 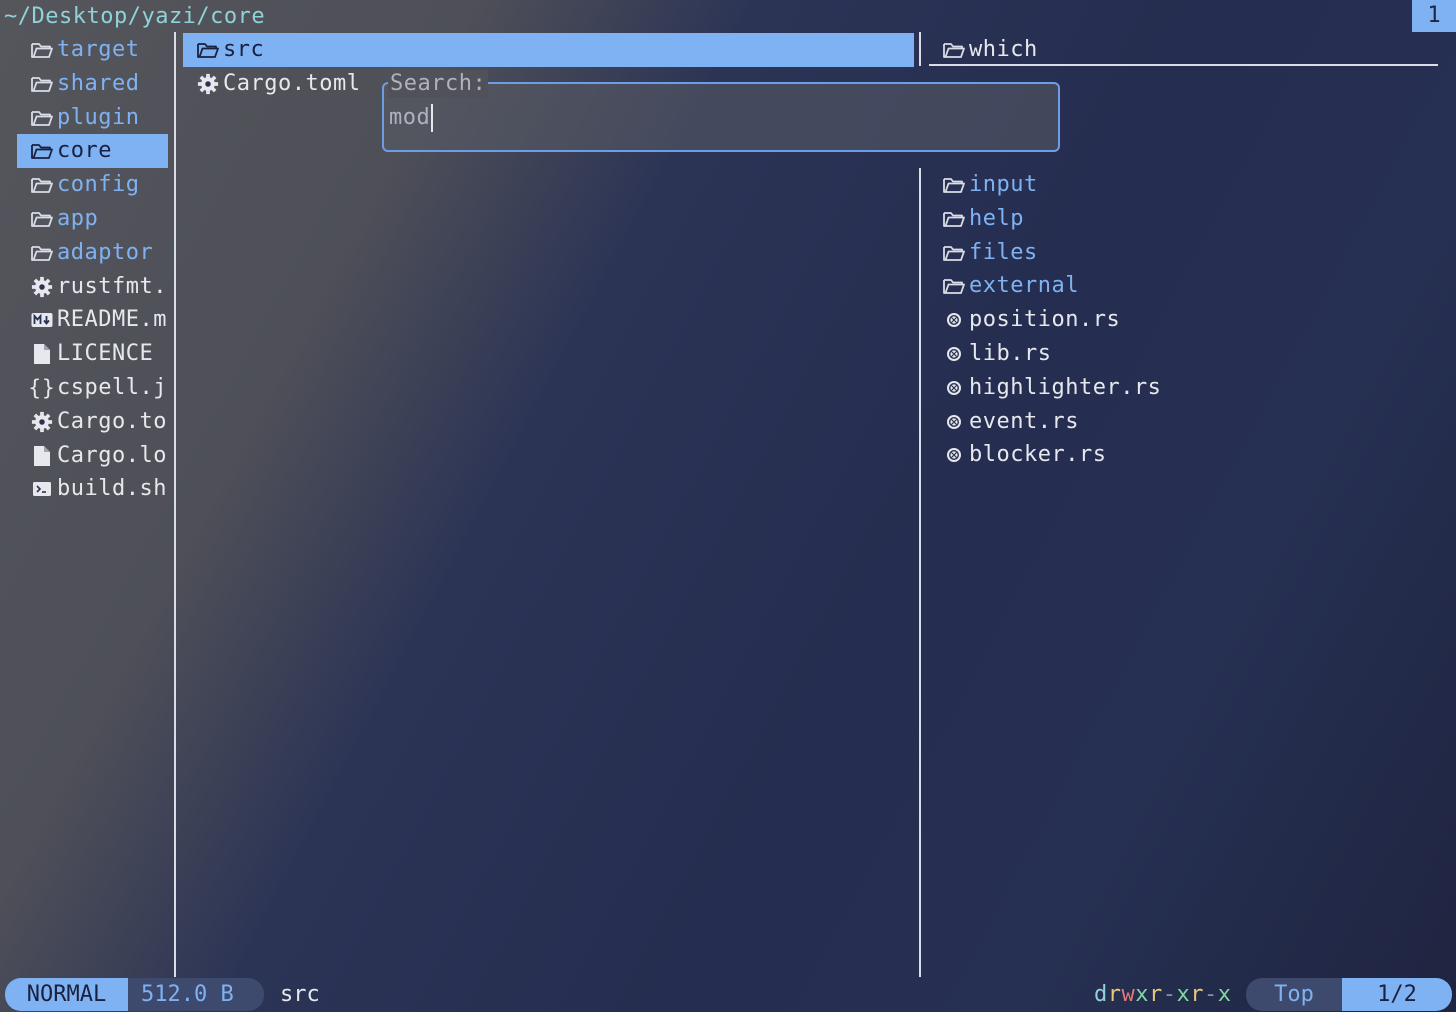 I want to click on parent-item-label: Cargo.to, so click(x=112, y=421).